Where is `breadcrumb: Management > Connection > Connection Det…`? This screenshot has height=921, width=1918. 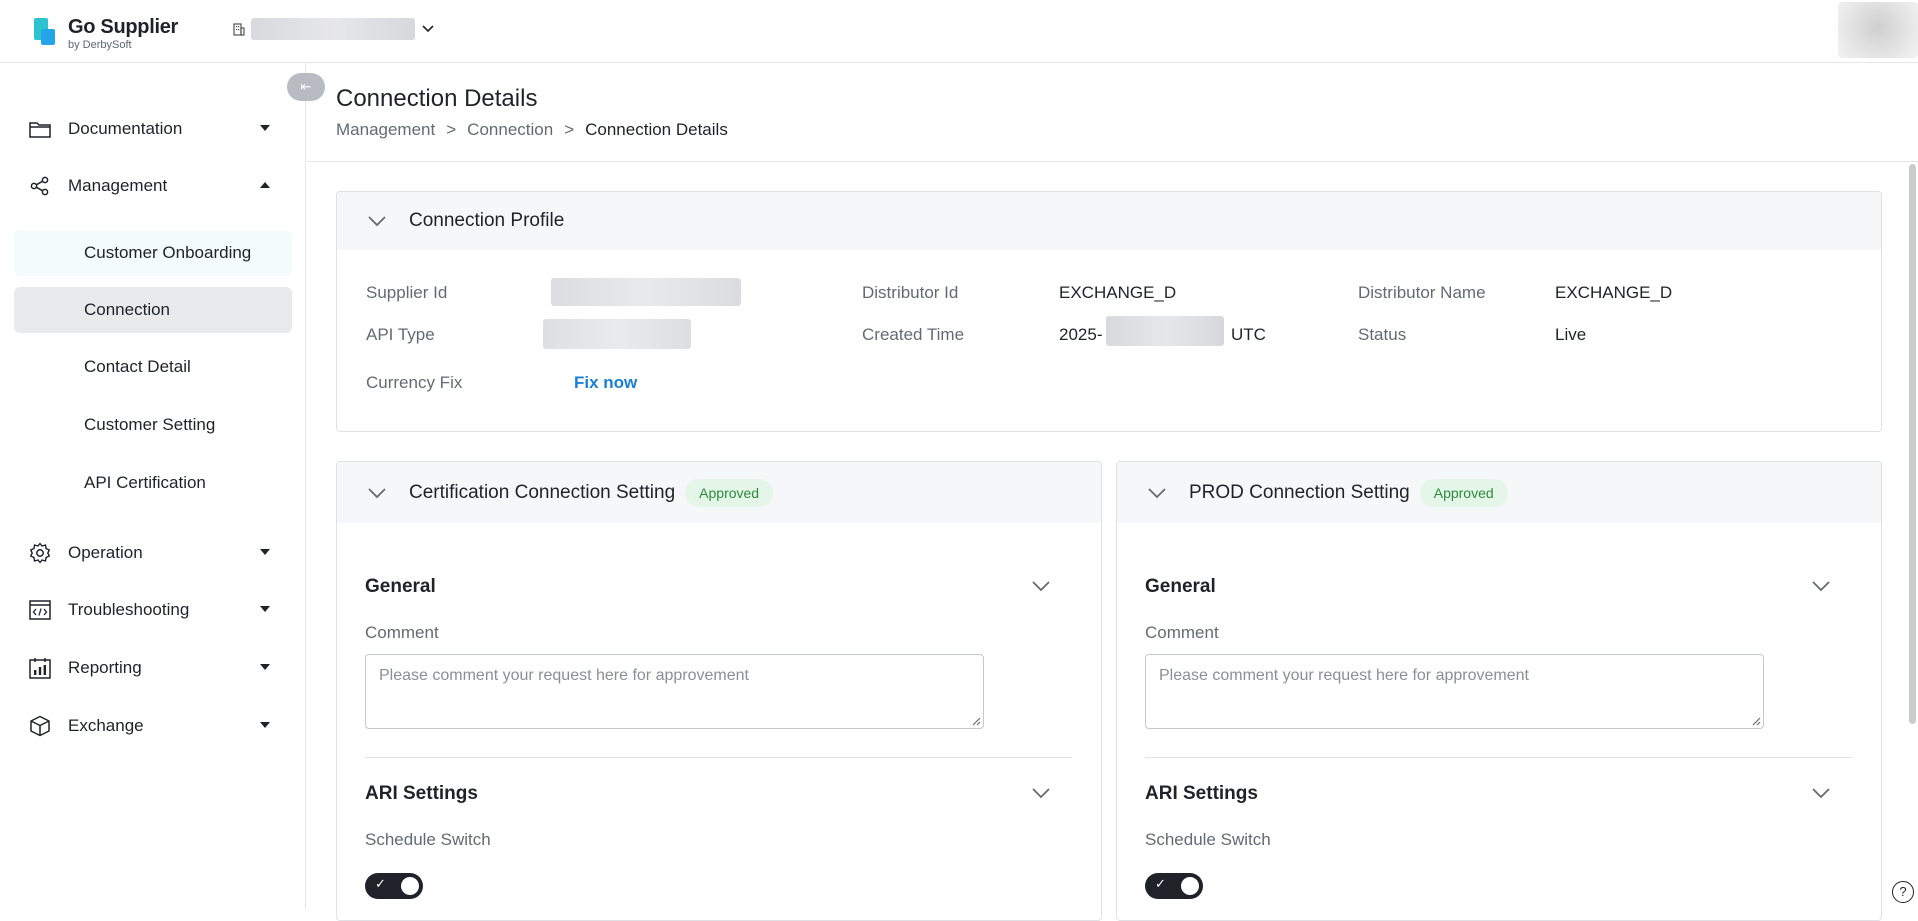 breadcrumb: Management > Connection > Connection Det… is located at coordinates (532, 130).